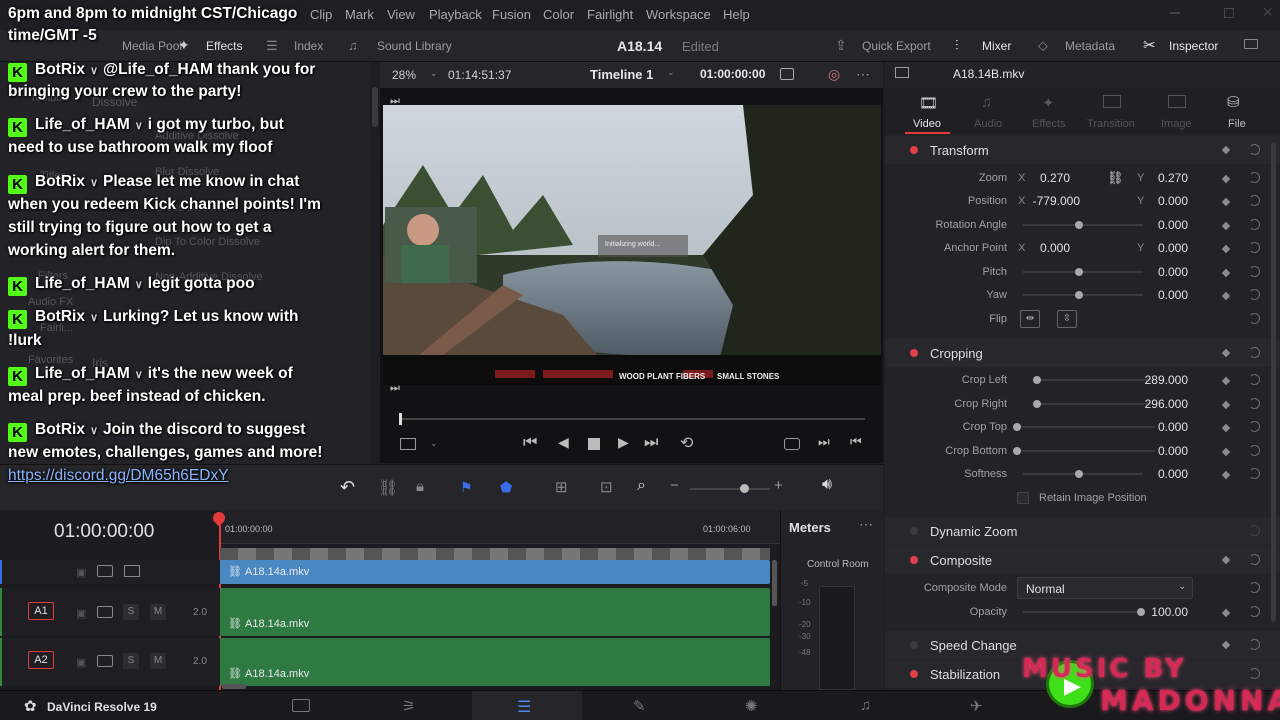 This screenshot has height=720, width=1280. Describe the element at coordinates (1037, 404) in the screenshot. I see `crop-right-slider-knob` at that location.